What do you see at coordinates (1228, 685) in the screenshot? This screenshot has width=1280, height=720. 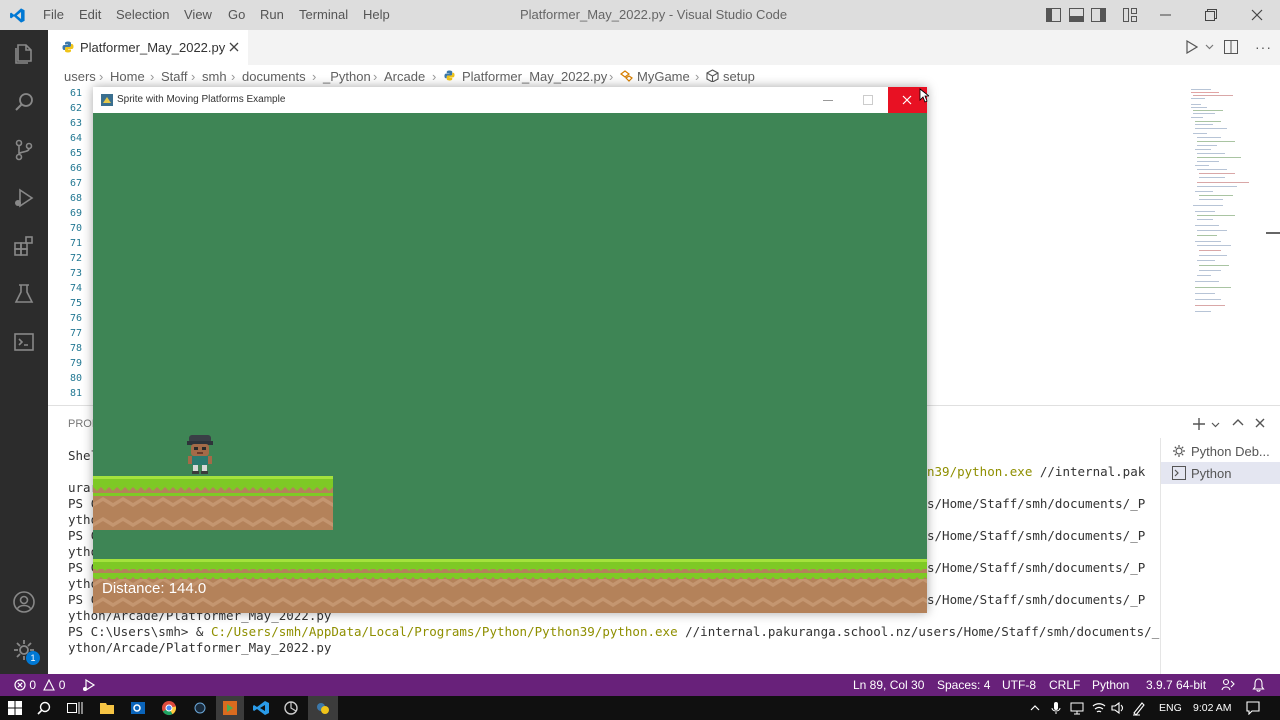 I see `feedback-icon` at bounding box center [1228, 685].